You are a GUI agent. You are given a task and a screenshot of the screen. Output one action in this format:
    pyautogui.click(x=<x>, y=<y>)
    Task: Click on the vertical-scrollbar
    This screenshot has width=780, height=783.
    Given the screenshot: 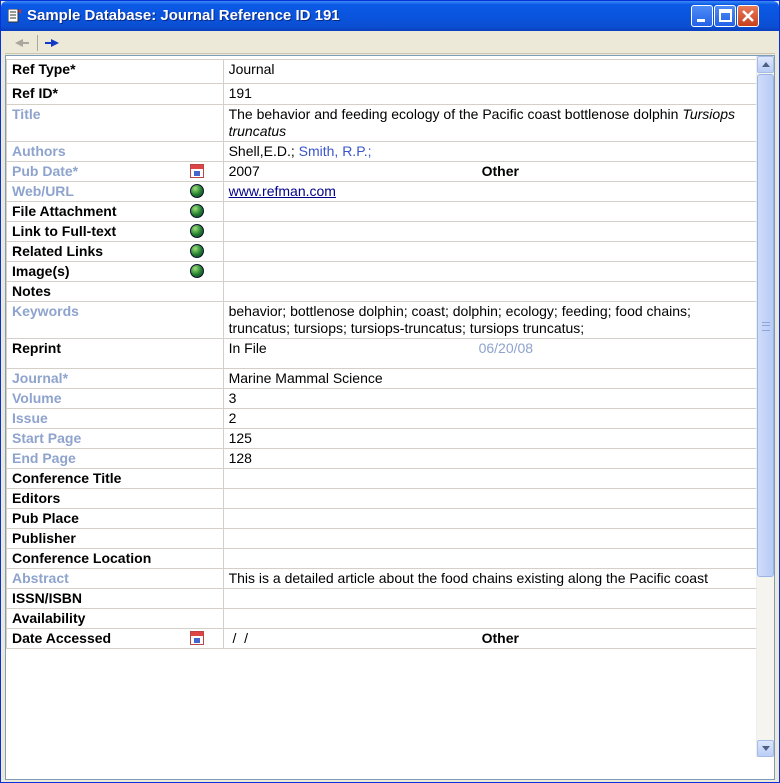 What is the action you would take?
    pyautogui.click(x=765, y=406)
    